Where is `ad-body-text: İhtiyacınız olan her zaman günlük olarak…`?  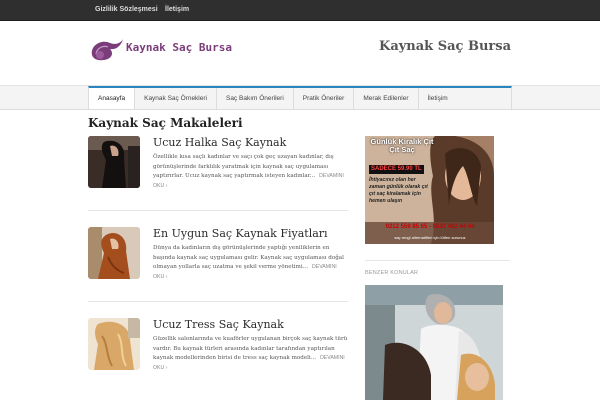
ad-body-text: İhtiyacınız olan her zaman günlük olarak… is located at coordinates (398, 190).